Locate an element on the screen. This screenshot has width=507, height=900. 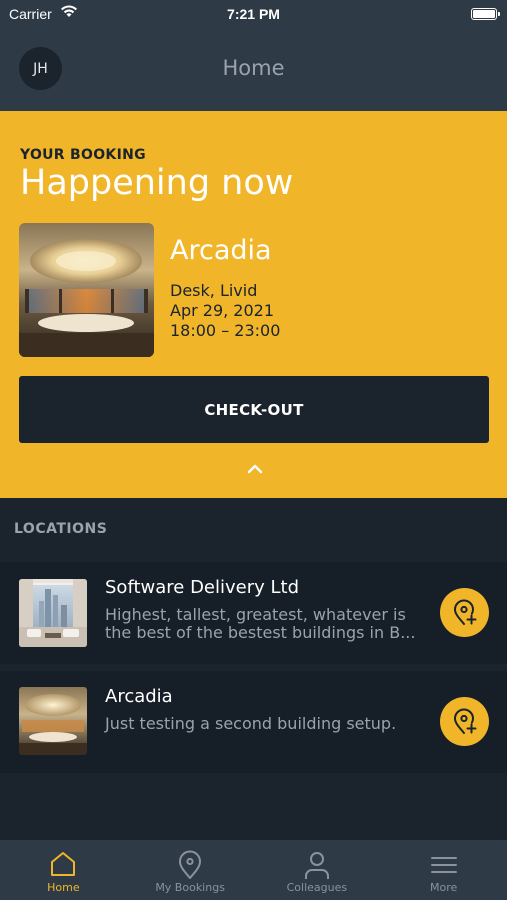
tab-colleagues: Colleagues is located at coordinates (317, 870).